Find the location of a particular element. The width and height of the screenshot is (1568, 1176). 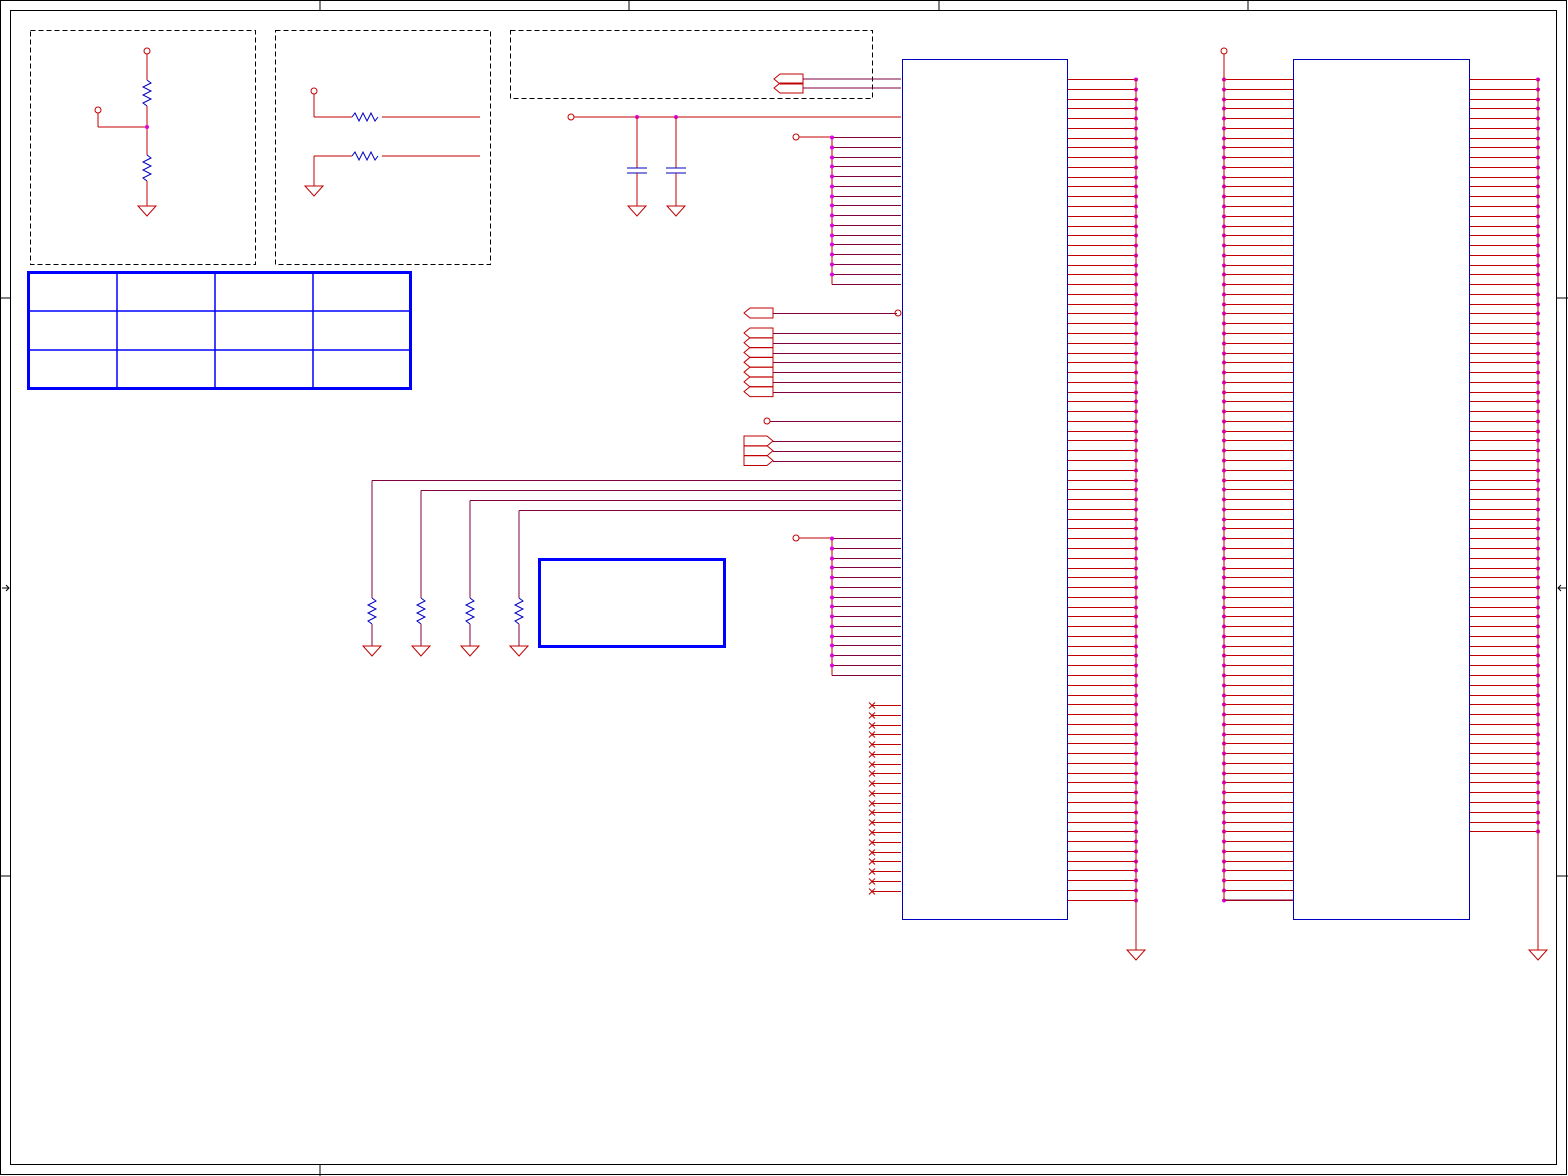

pulldown-resistors is located at coordinates (631, 568).